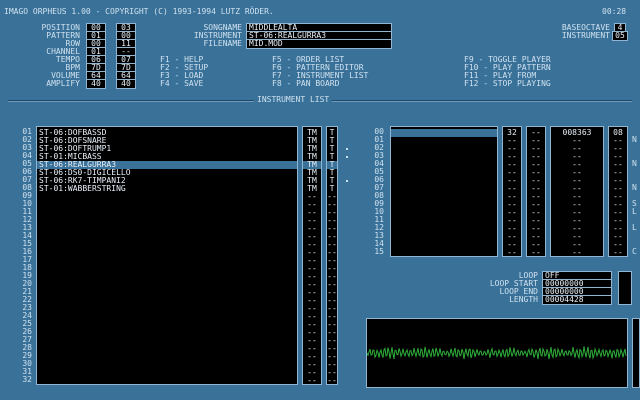 The height and width of the screenshot is (400, 640). What do you see at coordinates (489, 300) in the screenshot?
I see `length-label: LENGTH` at bounding box center [489, 300].